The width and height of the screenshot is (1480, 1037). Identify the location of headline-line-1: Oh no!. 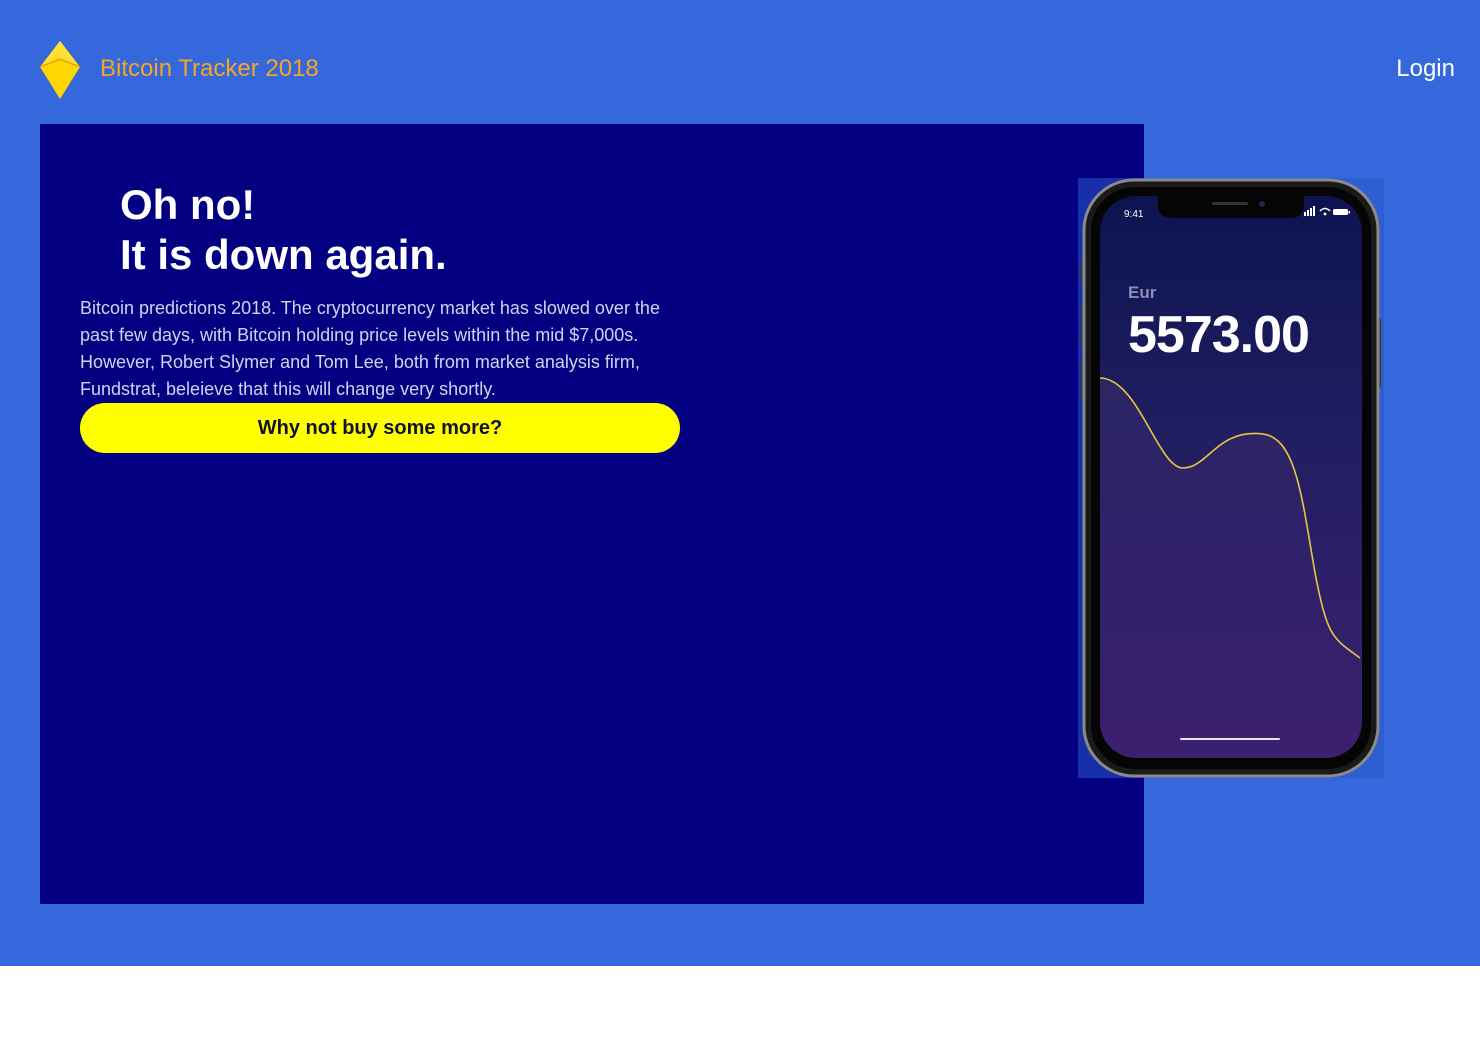
(188, 204).